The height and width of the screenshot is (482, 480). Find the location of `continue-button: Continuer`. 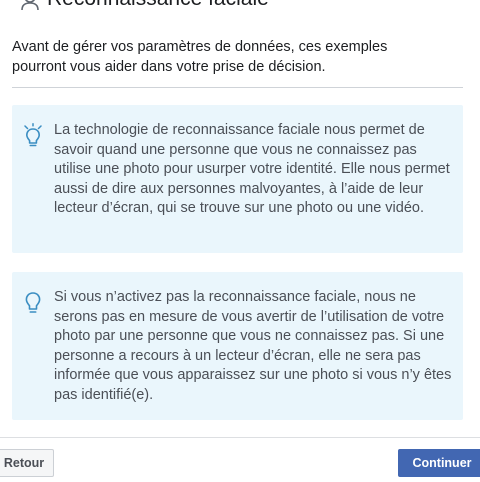

continue-button: Continuer is located at coordinates (439, 463).